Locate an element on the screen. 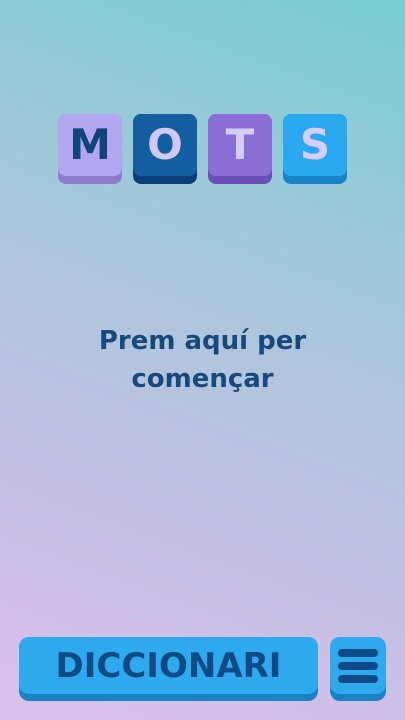  game-logo: M O T S is located at coordinates (203, 150).